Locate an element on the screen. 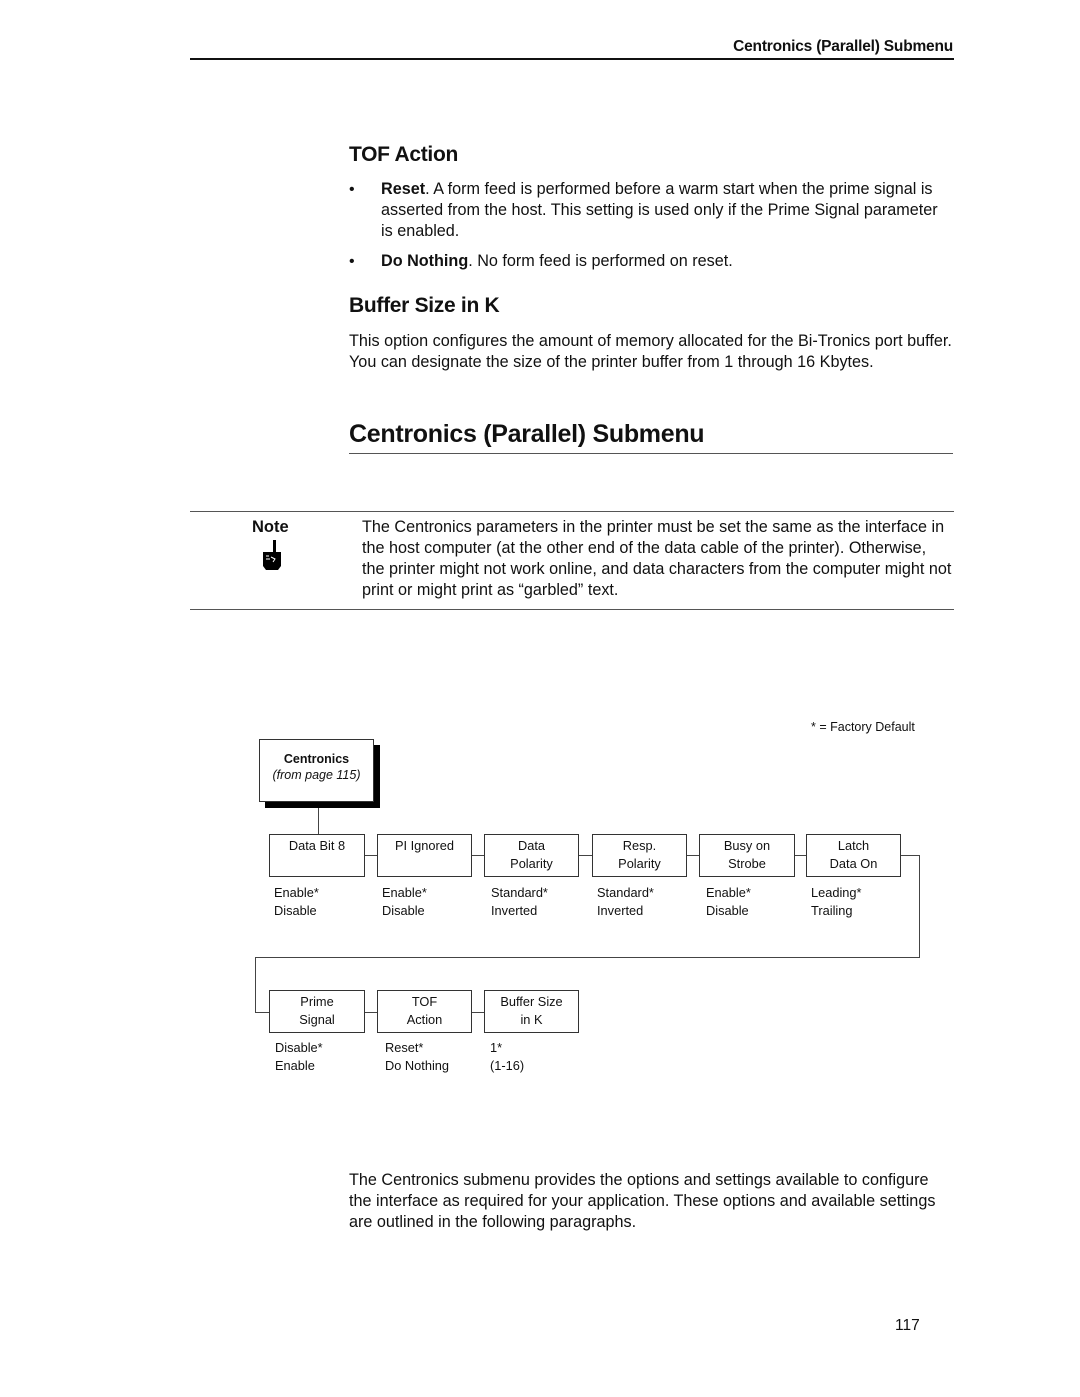  options-buffer-size: 1* (1-16) is located at coordinates (507, 1057).